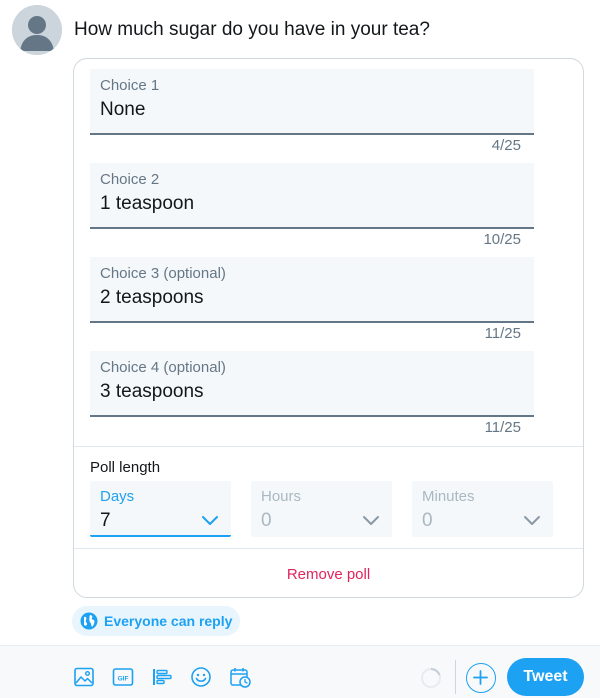 The height and width of the screenshot is (698, 600). Describe the element at coordinates (168, 621) in the screenshot. I see `reply-setting-label: Everyone can reply` at that location.